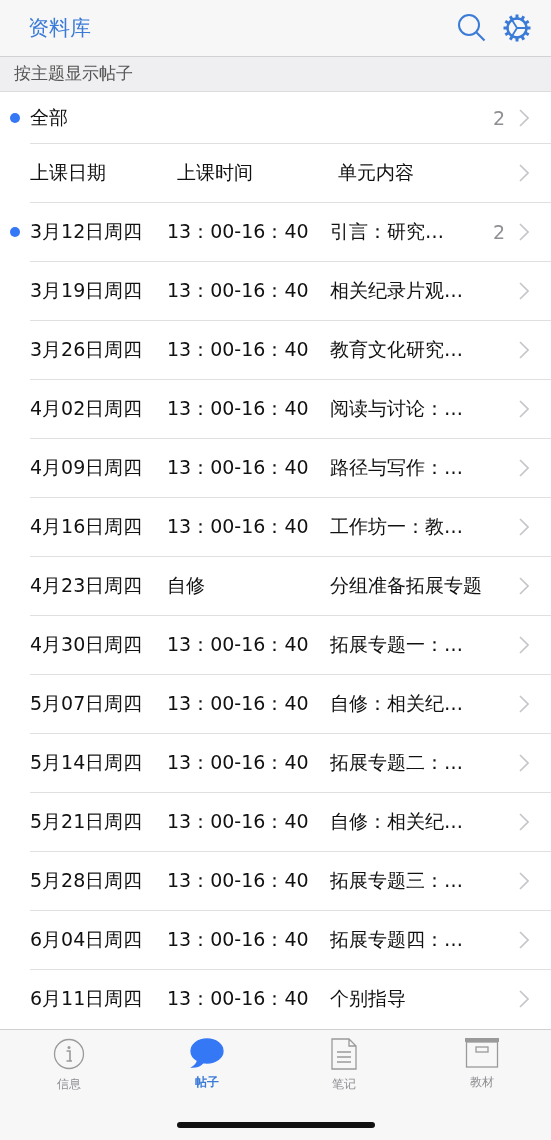 Image resolution: width=551 pixels, height=1140 pixels. I want to click on list-row: 3月12日周四 13：00-16：40 引言：研究… 2, so click(275, 232).